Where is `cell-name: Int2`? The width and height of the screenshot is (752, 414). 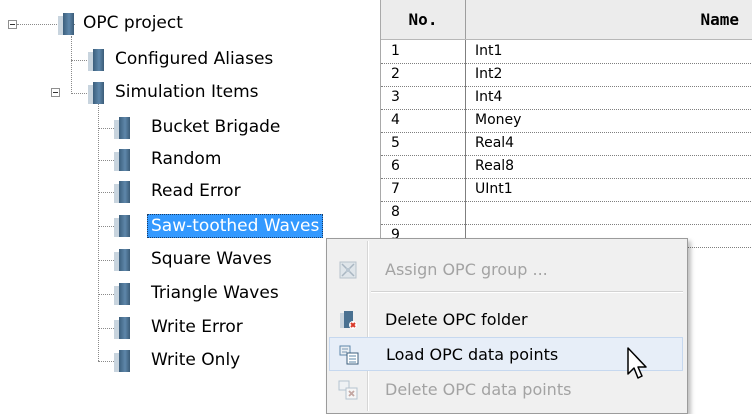 cell-name: Int2 is located at coordinates (489, 74).